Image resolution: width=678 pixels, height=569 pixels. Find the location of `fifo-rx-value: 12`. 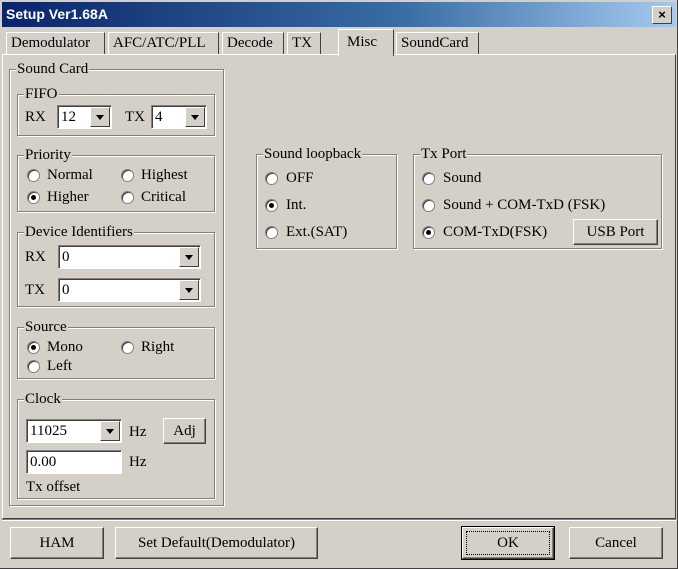

fifo-rx-value: 12 is located at coordinates (68, 117).